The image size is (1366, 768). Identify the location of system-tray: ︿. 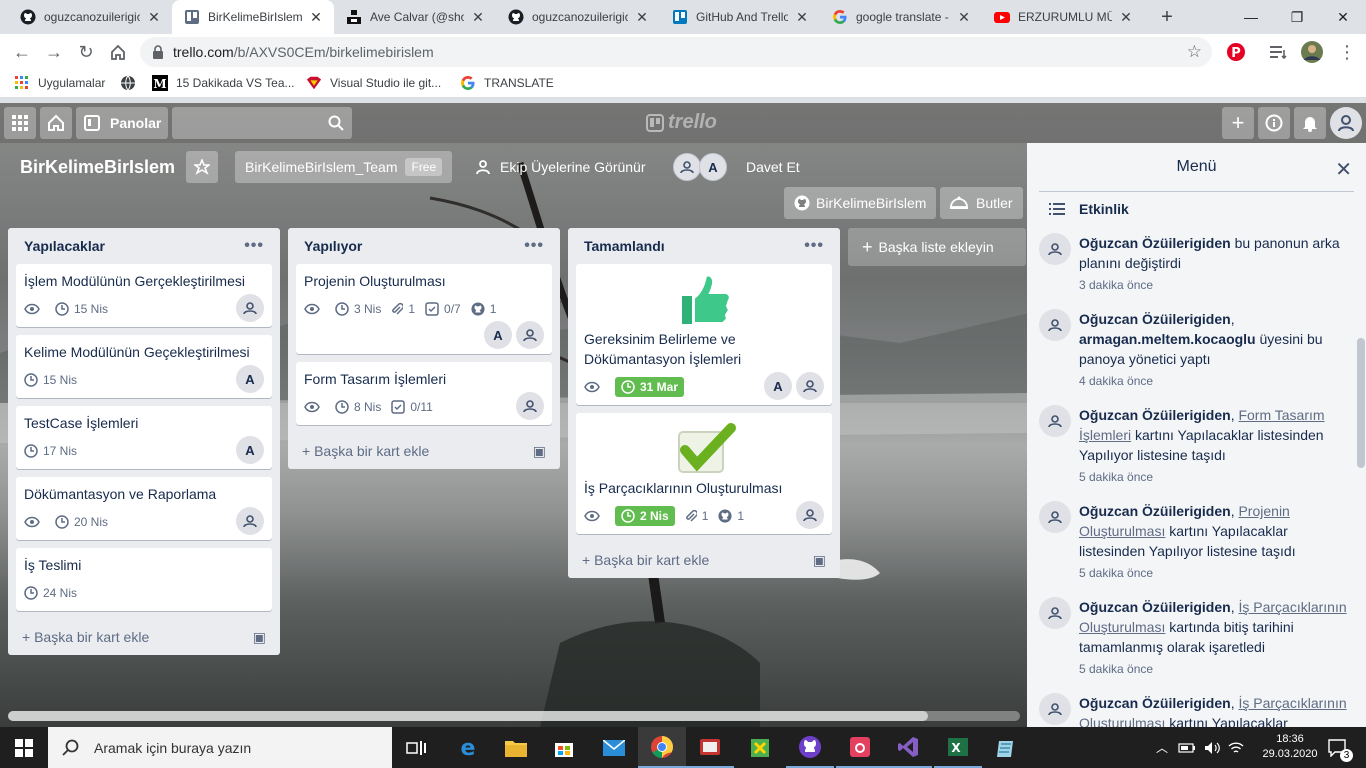
(1200, 747).